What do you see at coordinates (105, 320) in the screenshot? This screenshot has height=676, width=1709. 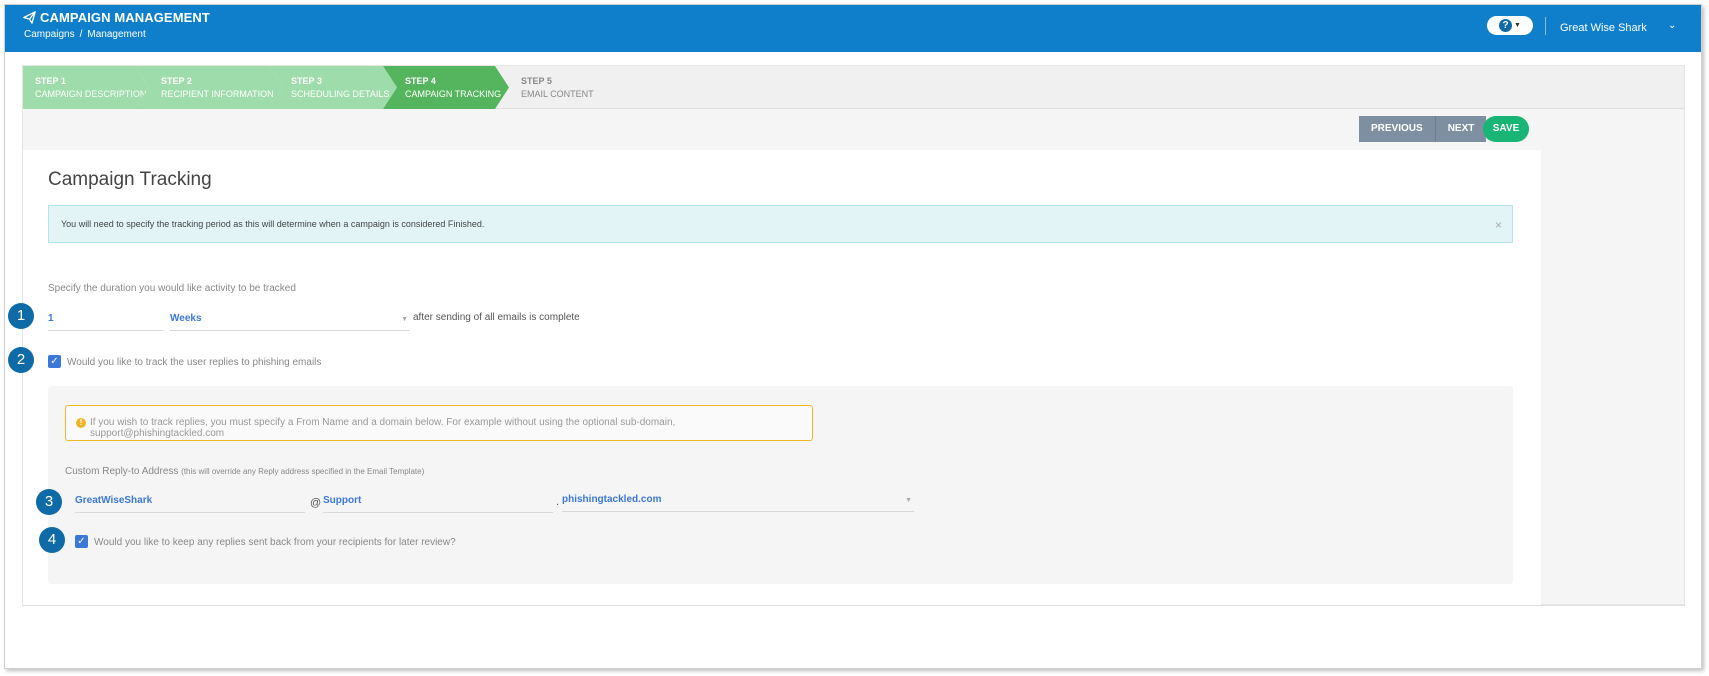 I see `duration-value-input: 1` at bounding box center [105, 320].